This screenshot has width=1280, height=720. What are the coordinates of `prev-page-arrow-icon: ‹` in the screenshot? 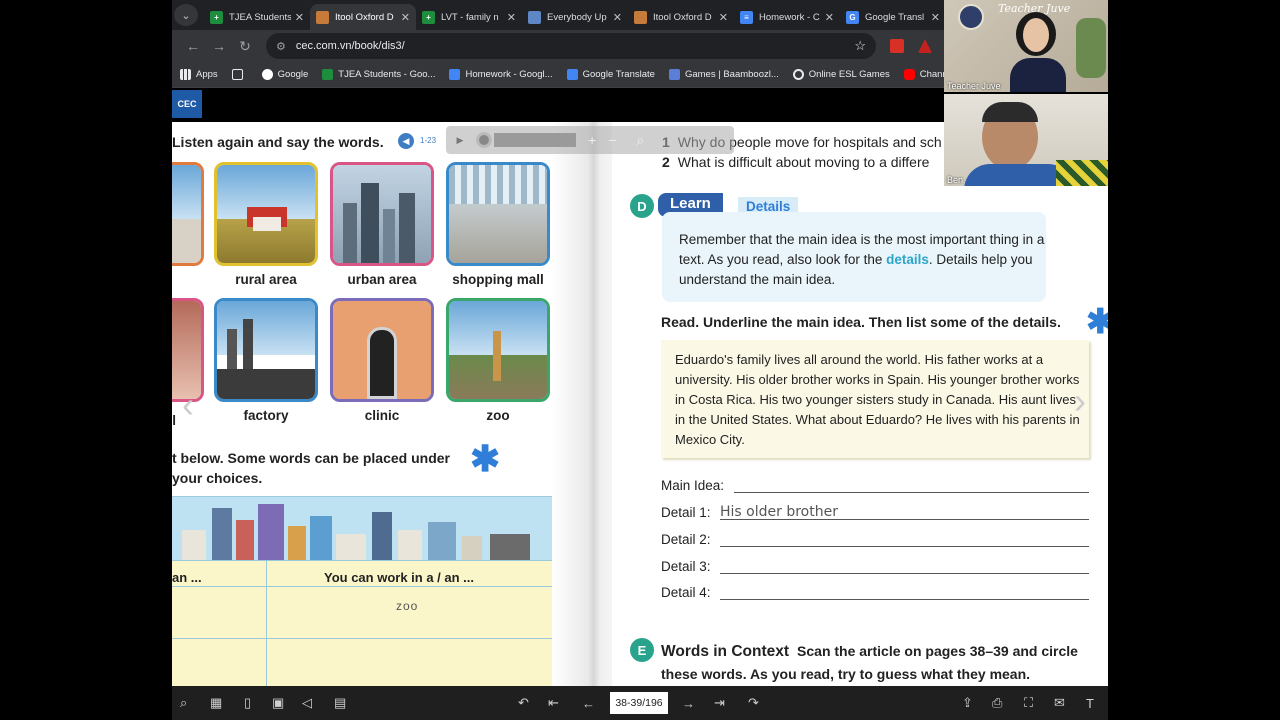 It's located at (188, 405).